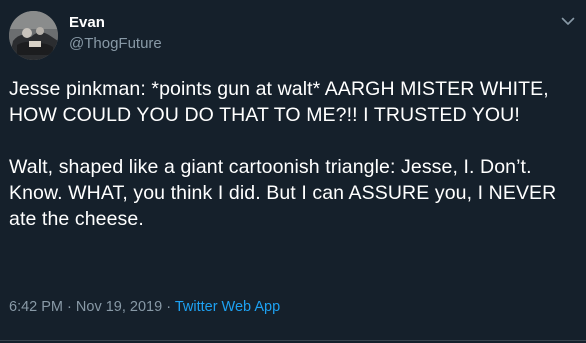 This screenshot has width=586, height=343. I want to click on tweet-date: Nov 19, 2019, so click(119, 307).